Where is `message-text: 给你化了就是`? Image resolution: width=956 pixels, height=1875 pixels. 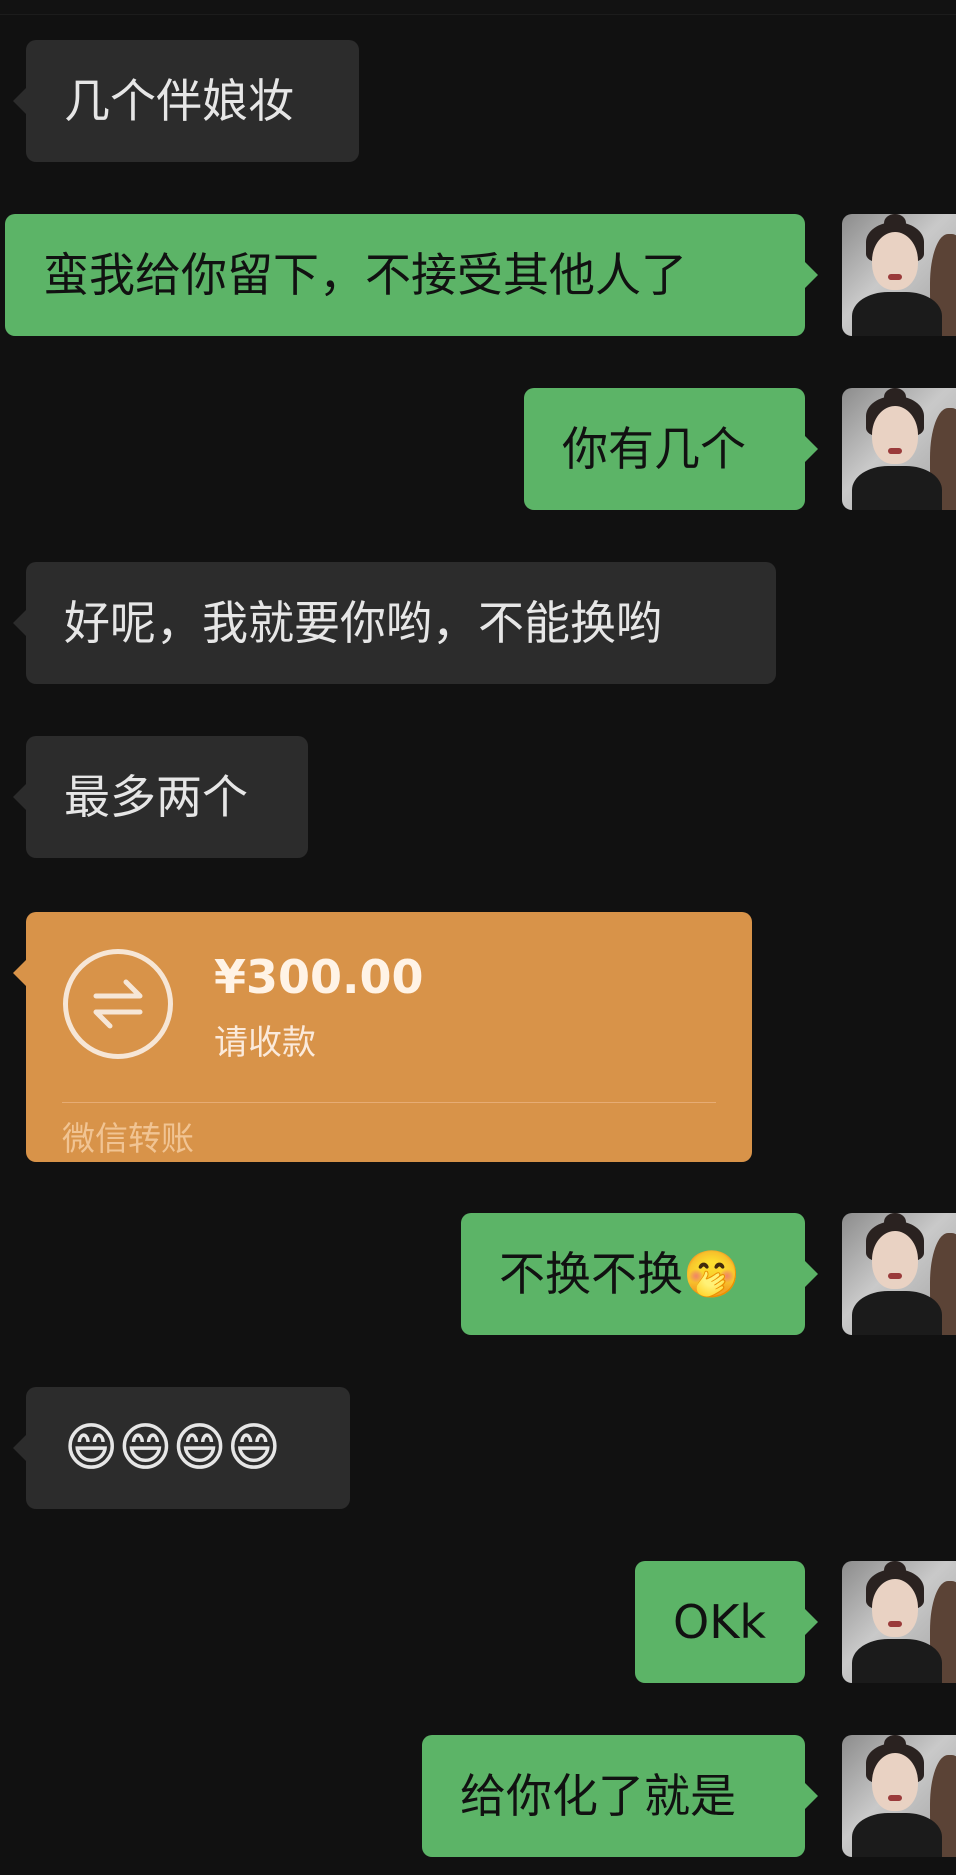 message-text: 给你化了就是 is located at coordinates (598, 1796).